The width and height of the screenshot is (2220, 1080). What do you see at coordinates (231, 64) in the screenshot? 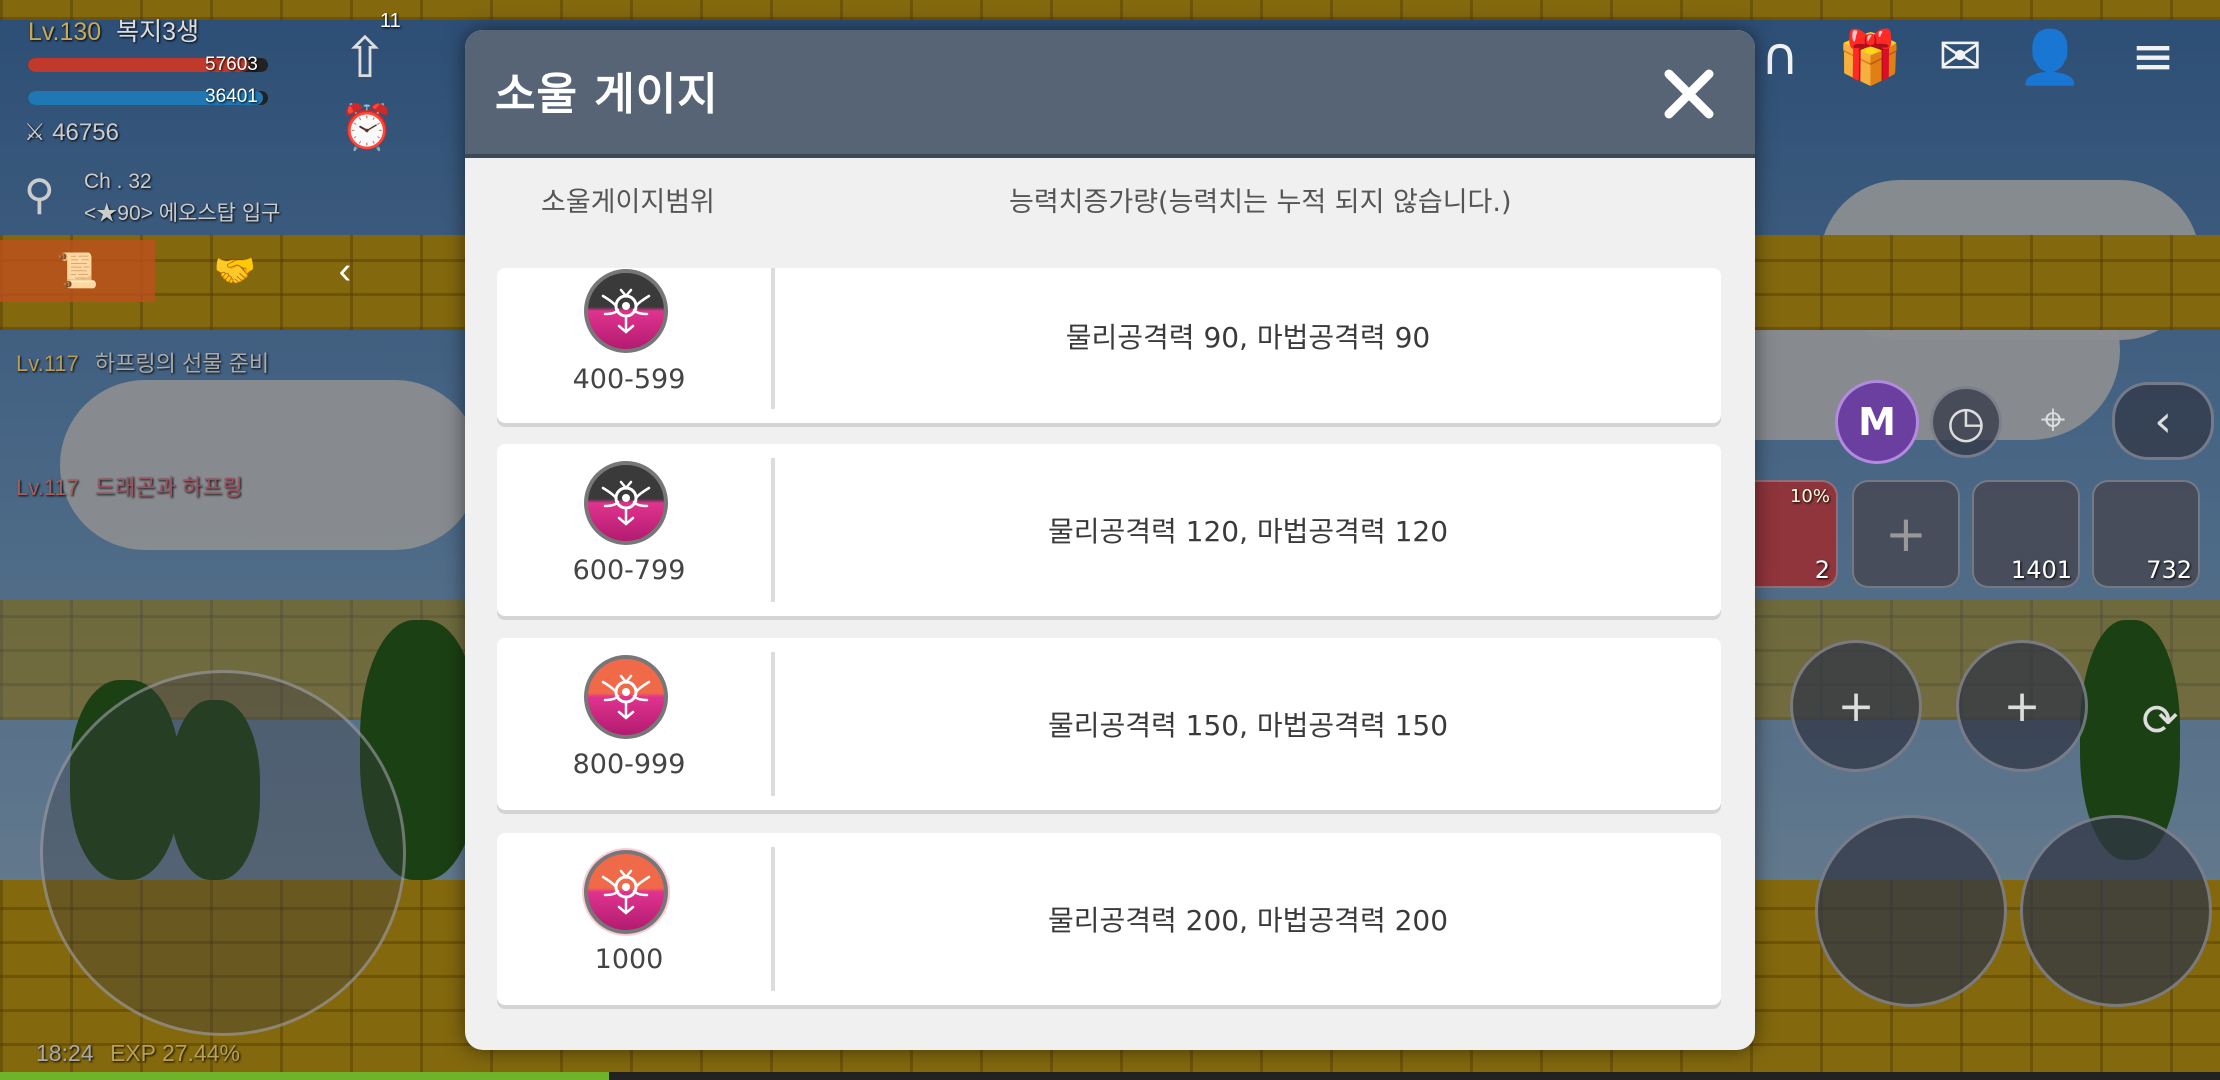
I see `hp-value: 57603` at bounding box center [231, 64].